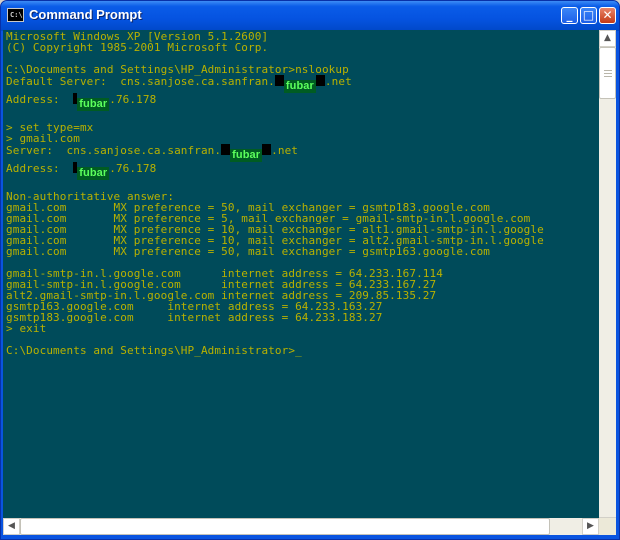  What do you see at coordinates (607, 526) in the screenshot?
I see `scrollbar-corner` at bounding box center [607, 526].